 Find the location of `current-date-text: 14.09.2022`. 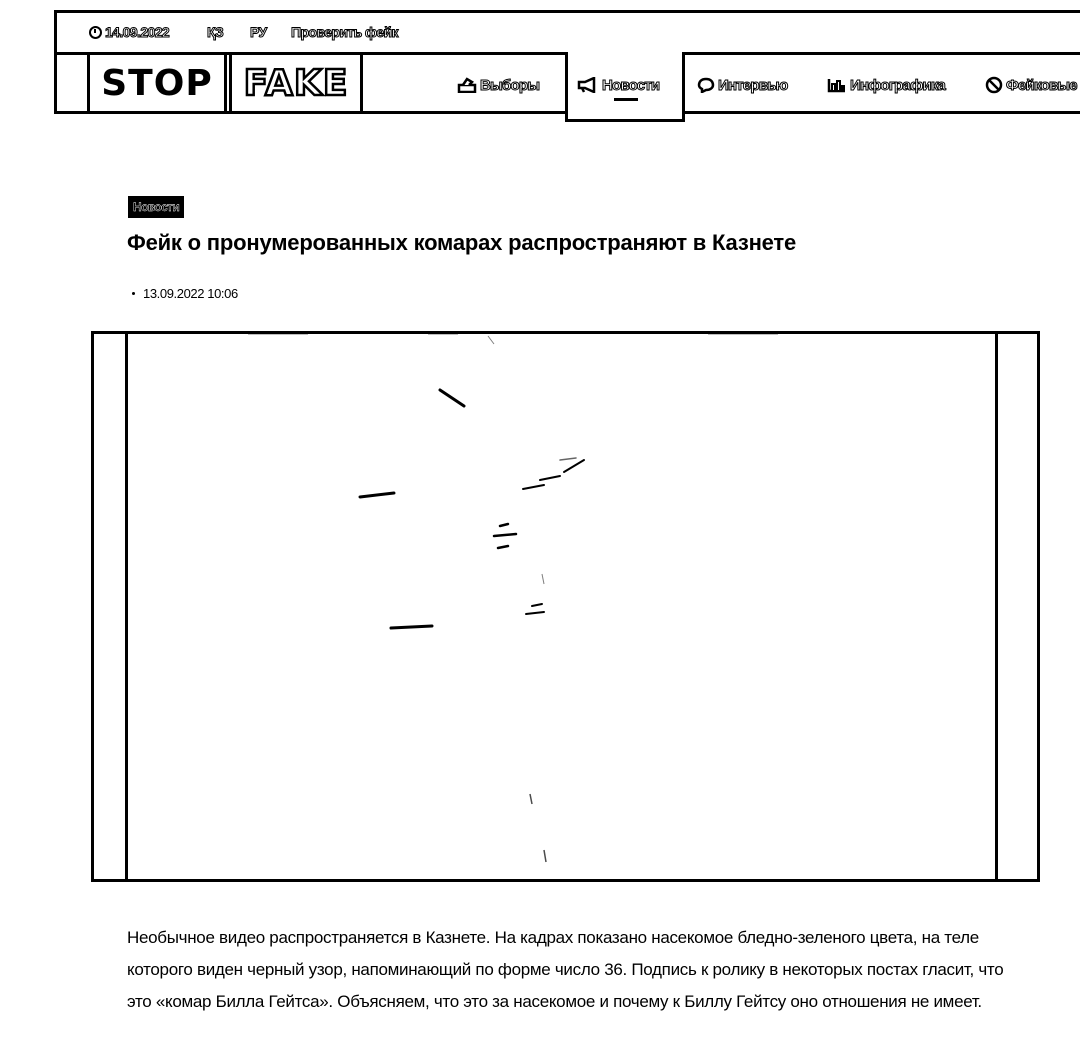

current-date-text: 14.09.2022 is located at coordinates (137, 32).